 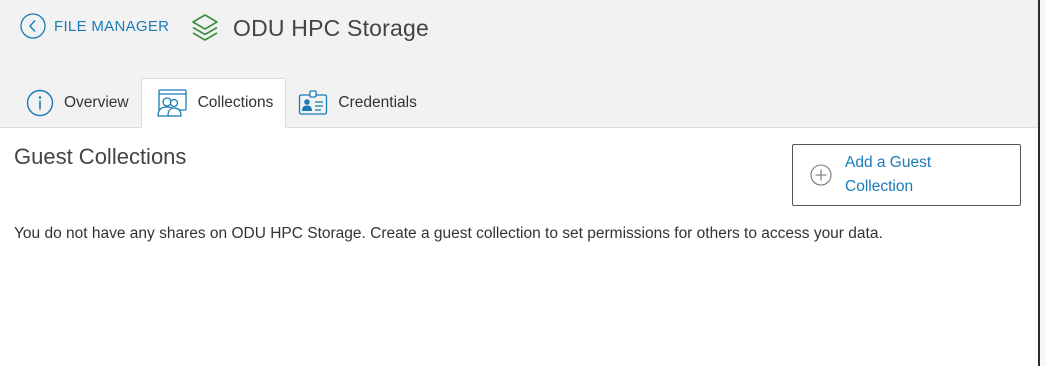 What do you see at coordinates (1042, 183) in the screenshot?
I see `window-edge` at bounding box center [1042, 183].